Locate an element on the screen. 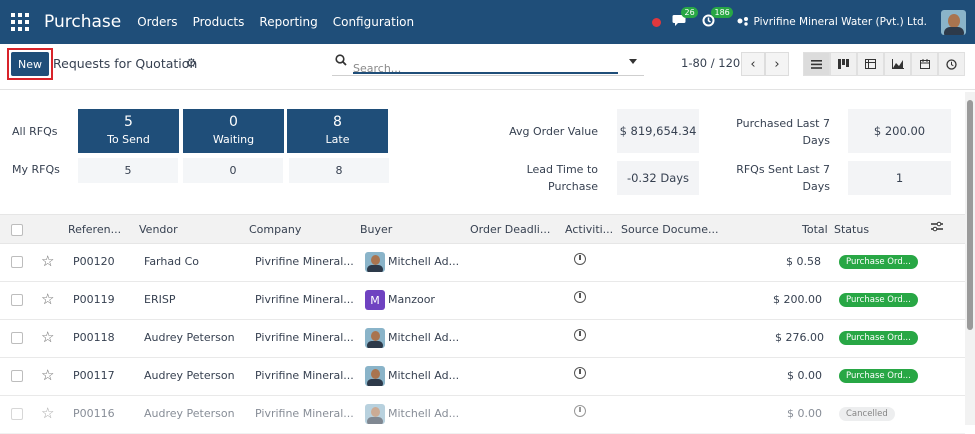 Image resolution: width=975 pixels, height=434 pixels. purchased-label-line2: Days is located at coordinates (816, 140).